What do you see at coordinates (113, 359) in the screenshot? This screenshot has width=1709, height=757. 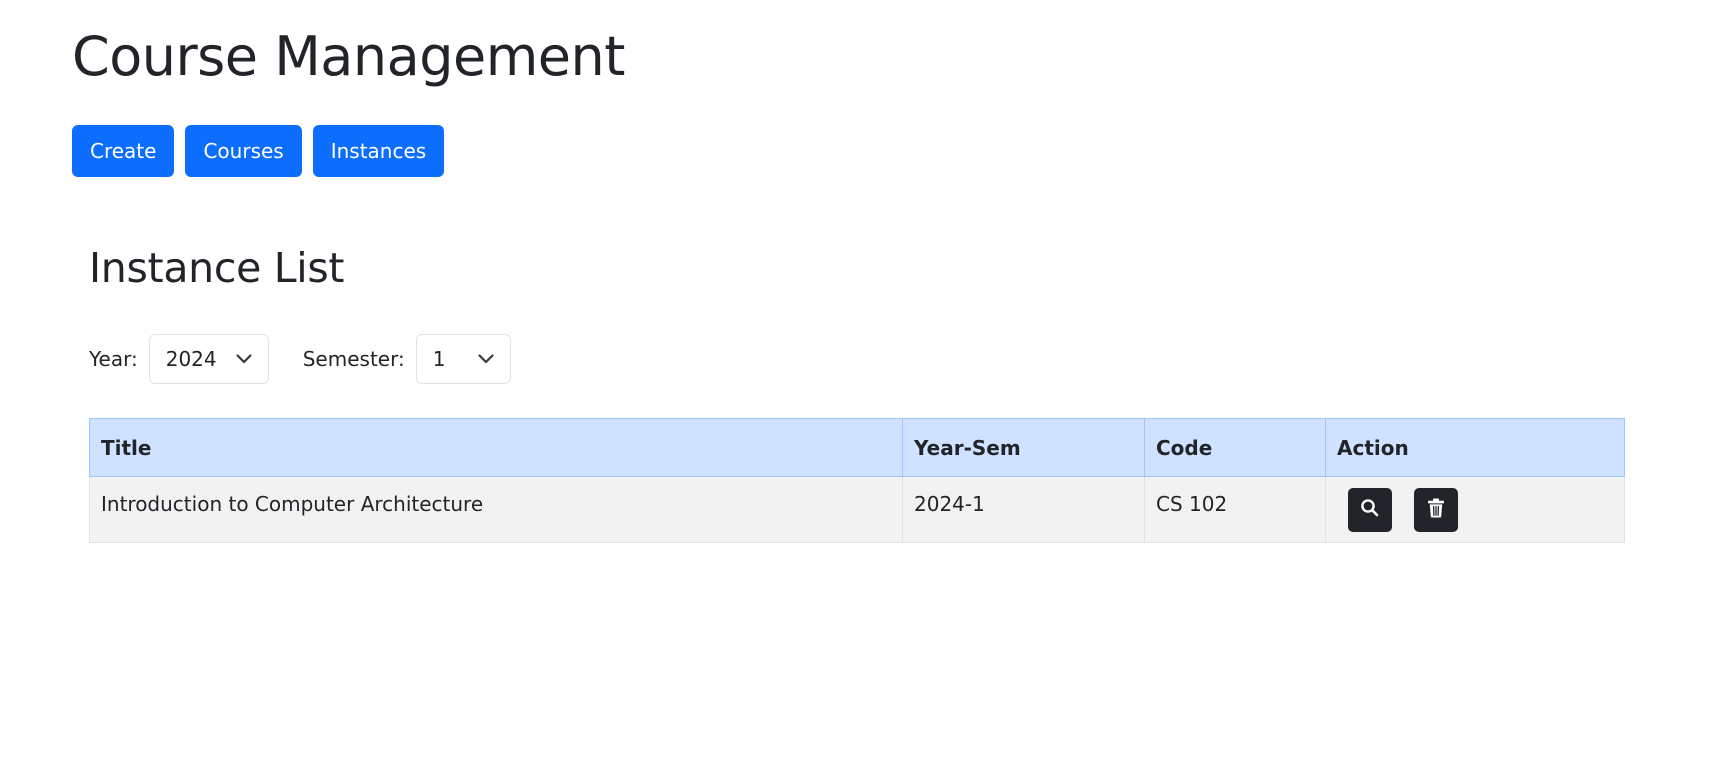 I see `year-label: Year:` at bounding box center [113, 359].